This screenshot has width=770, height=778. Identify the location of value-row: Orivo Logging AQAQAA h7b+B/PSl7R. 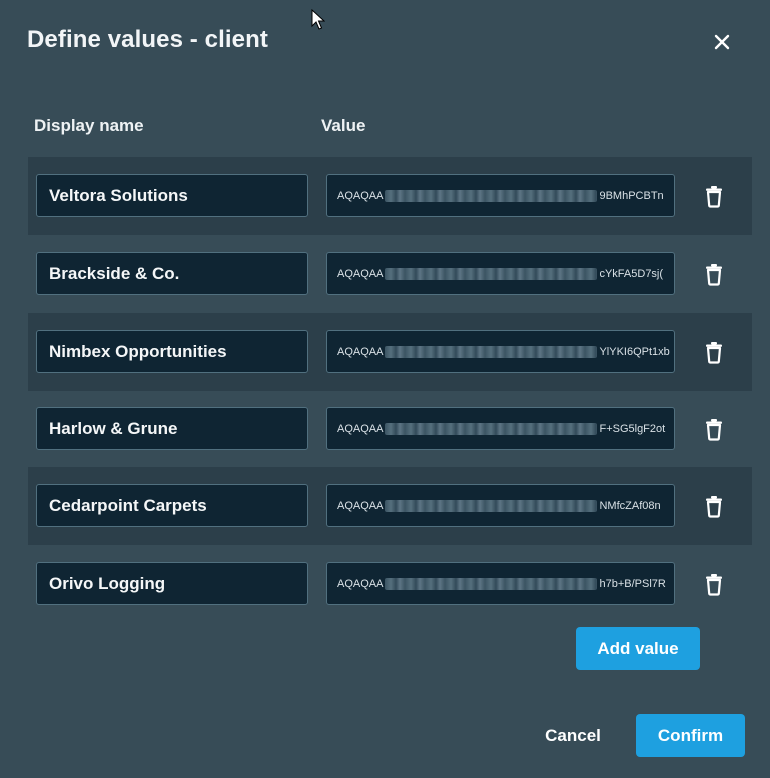
(390, 584).